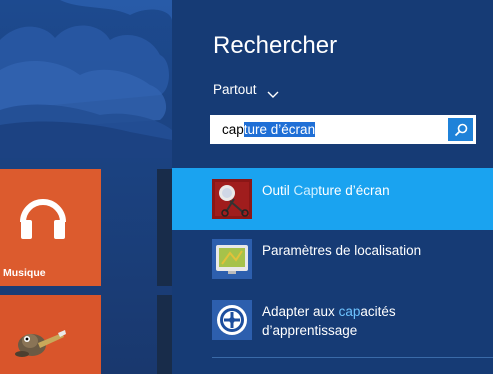 Image resolution: width=493 pixels, height=374 pixels. What do you see at coordinates (164, 227) in the screenshot?
I see `tile-partial` at bounding box center [164, 227].